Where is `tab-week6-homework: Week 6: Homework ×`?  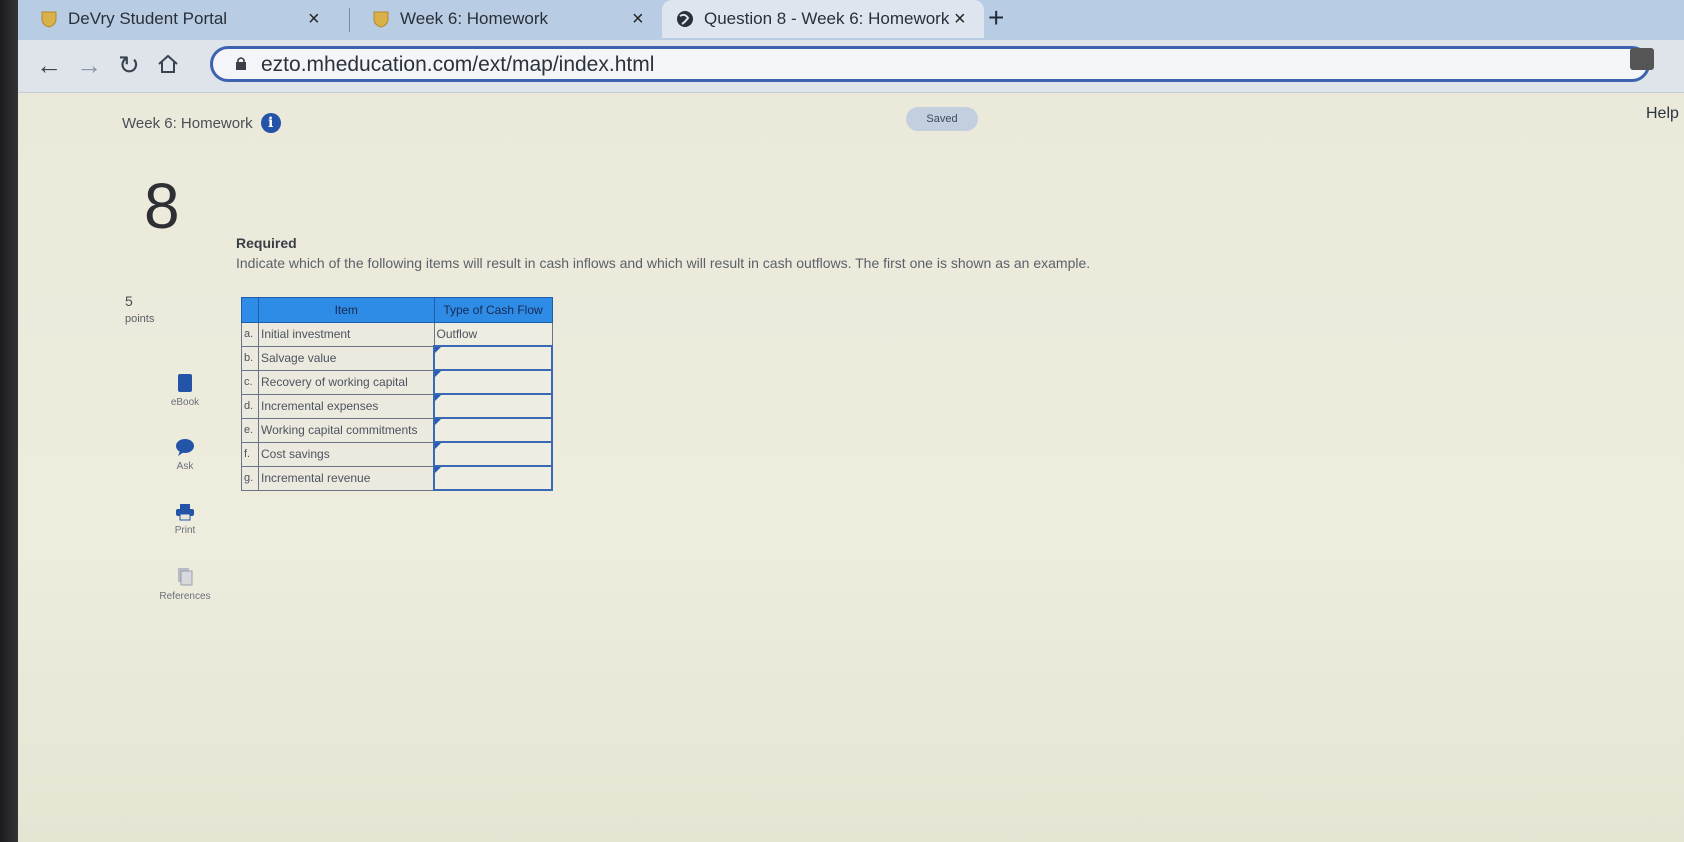 tab-week6-homework: Week 6: Homework × is located at coordinates (505, 19).